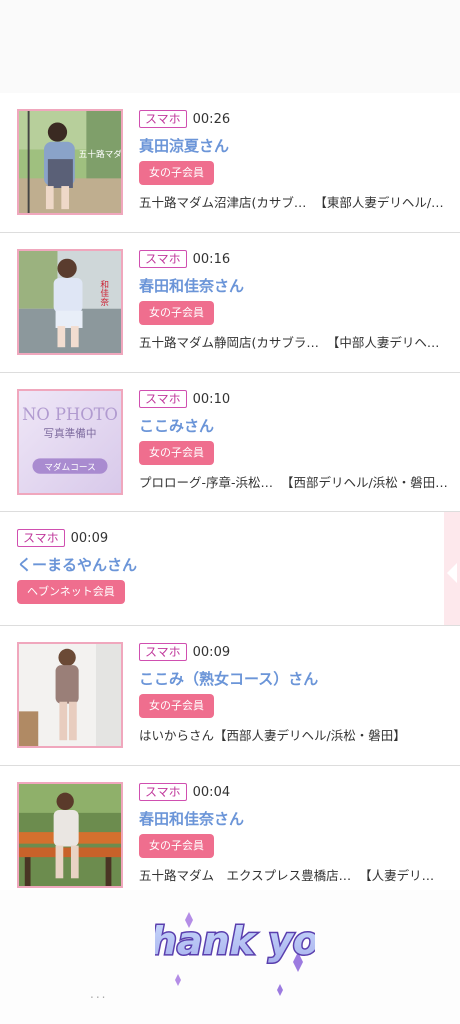 This screenshot has height=1024, width=460. I want to click on list-item: スマホ 00:09 くーまるやんさん ヘブンネット会員, so click(230, 569).